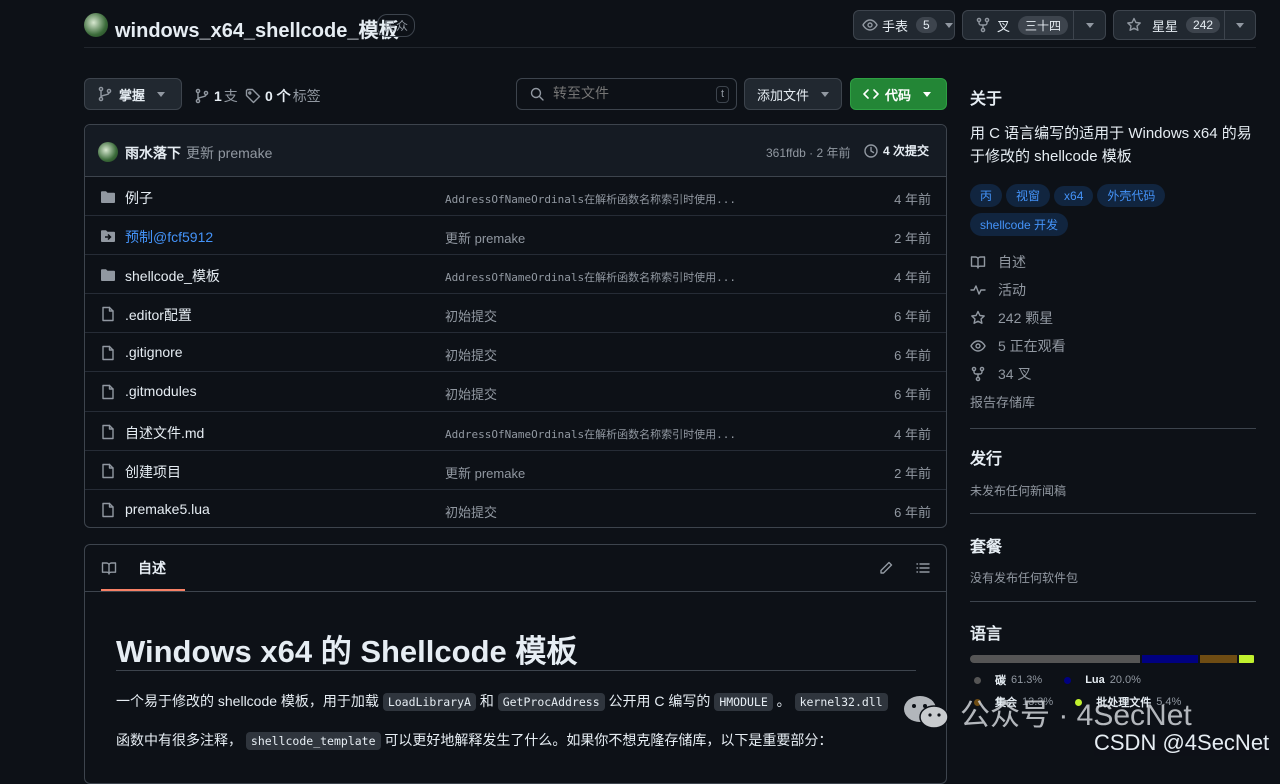 Image resolution: width=1280 pixels, height=784 pixels. Describe the element at coordinates (152, 568) in the screenshot. I see `readme-tab-label: 自述` at that location.